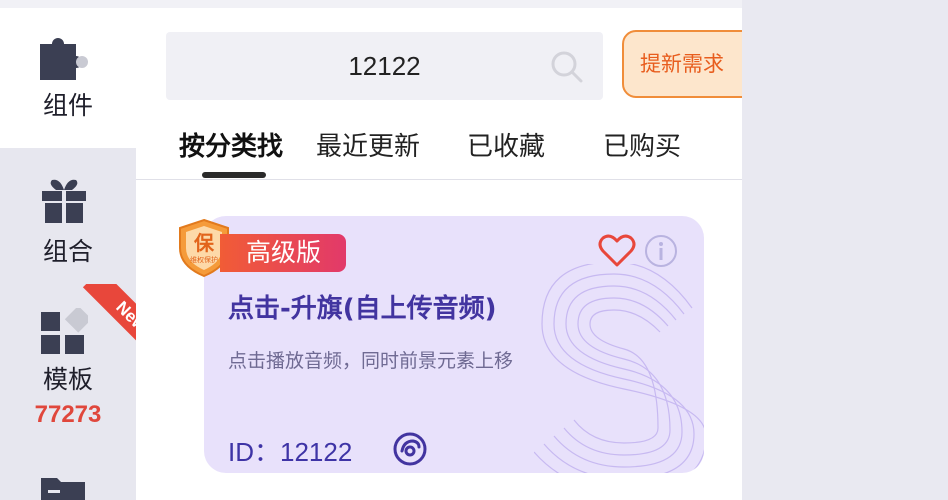  I want to click on heart-icon, so click(617, 251).